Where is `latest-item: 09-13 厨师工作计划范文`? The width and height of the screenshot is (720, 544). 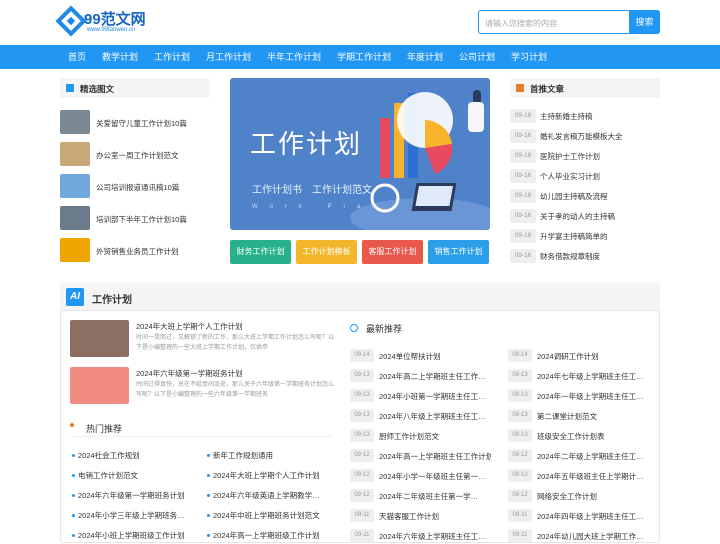 latest-item: 09-13 厨师工作计划范文 is located at coordinates (427, 436).